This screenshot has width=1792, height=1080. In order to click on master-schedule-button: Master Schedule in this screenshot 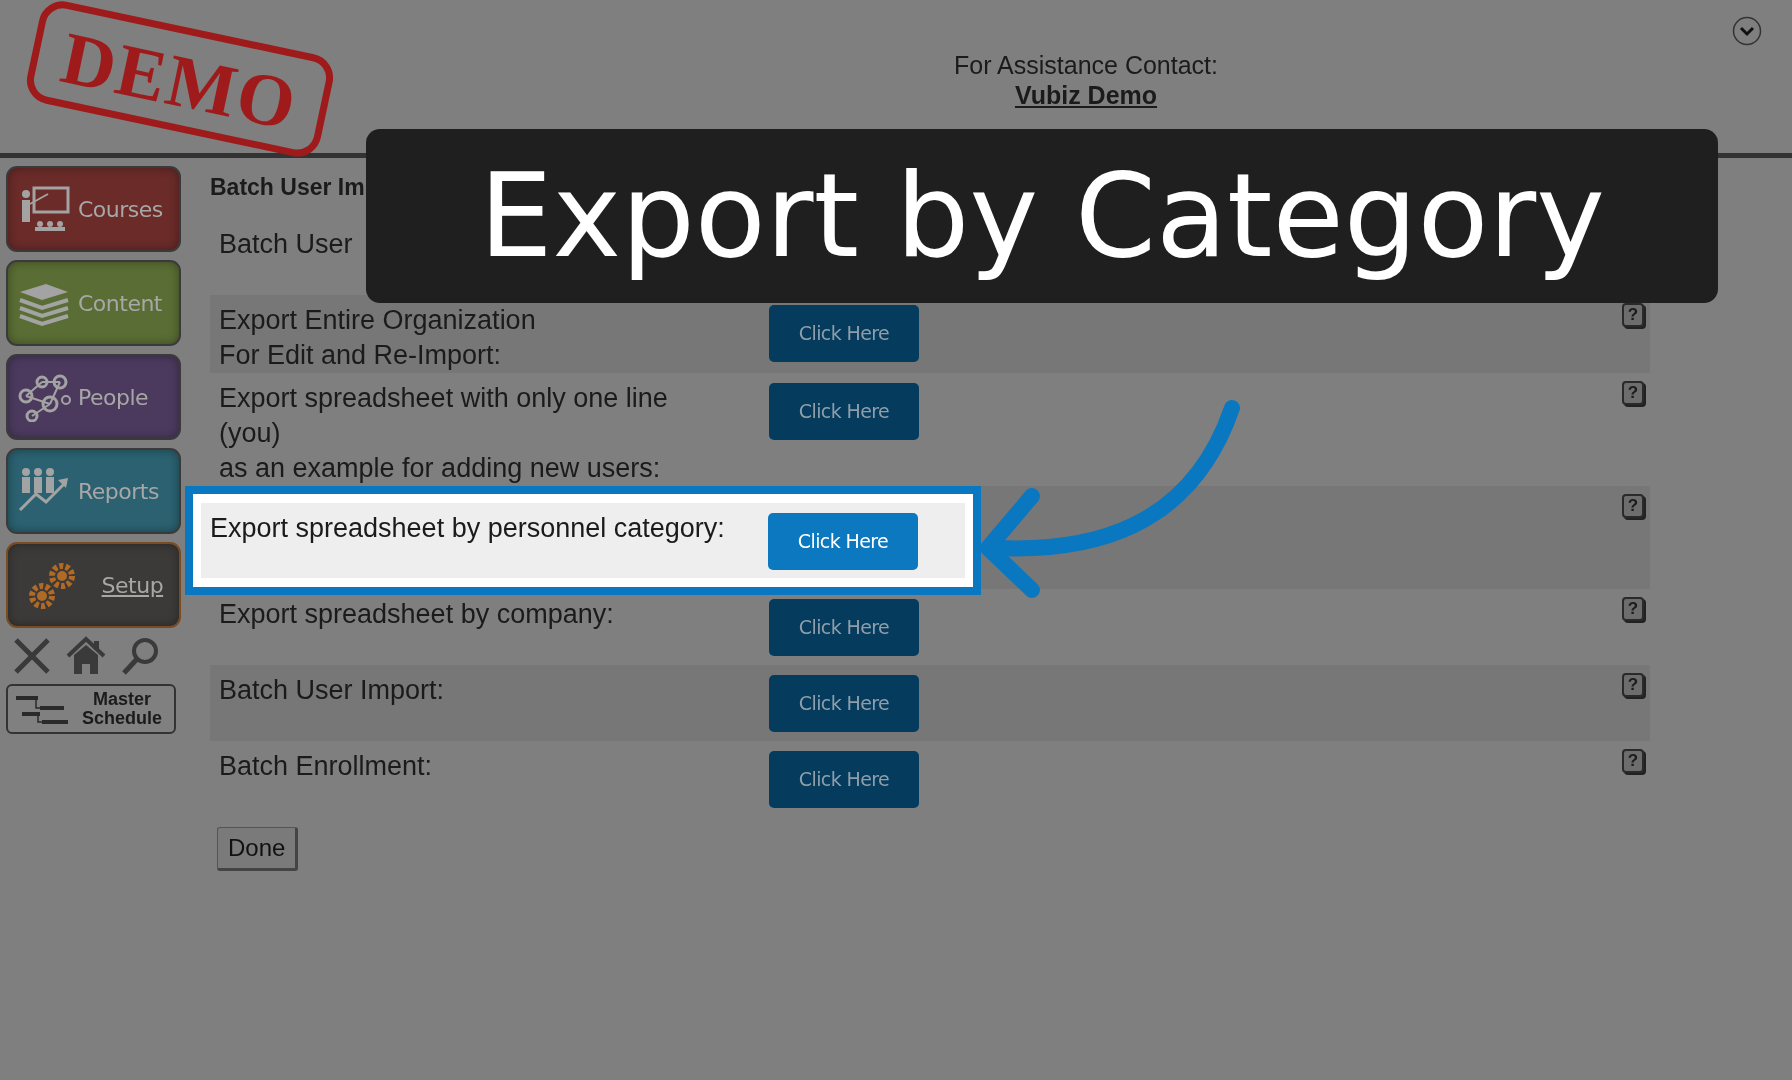, I will do `click(91, 709)`.